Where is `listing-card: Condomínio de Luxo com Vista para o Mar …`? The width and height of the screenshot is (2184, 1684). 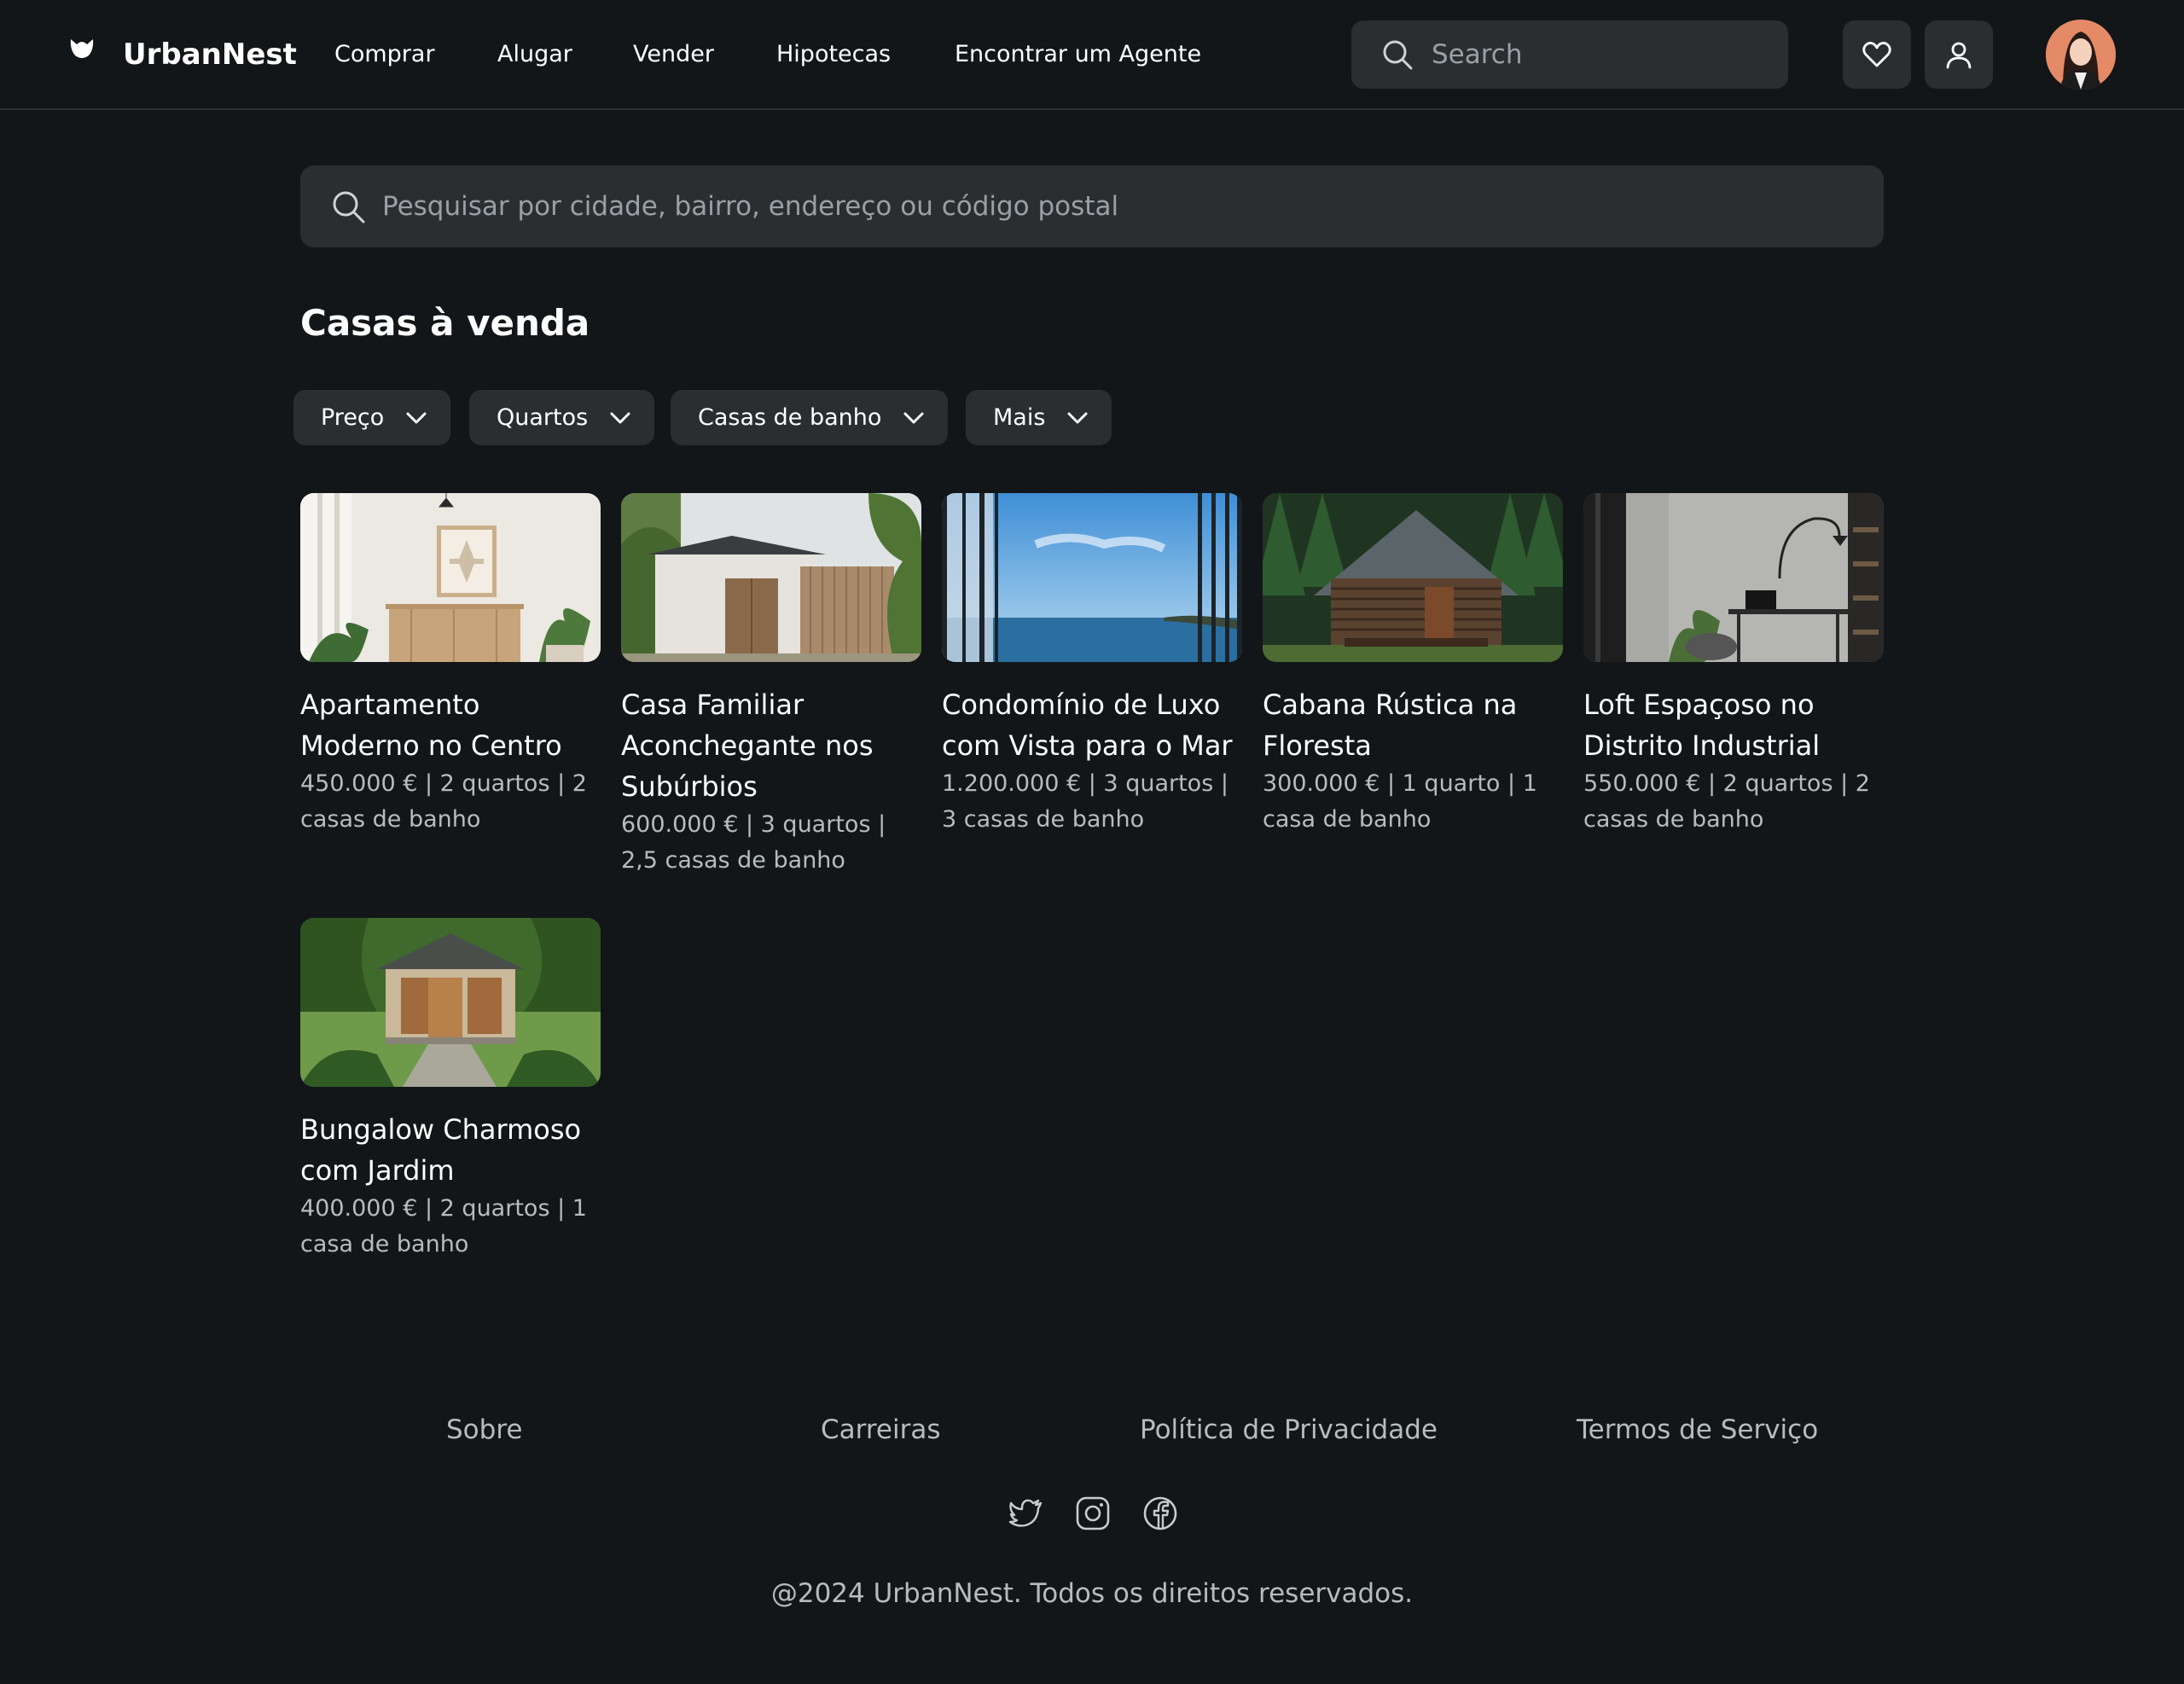
listing-card: Condomínio de Luxo com Vista para o Mar … is located at coordinates (1092, 666).